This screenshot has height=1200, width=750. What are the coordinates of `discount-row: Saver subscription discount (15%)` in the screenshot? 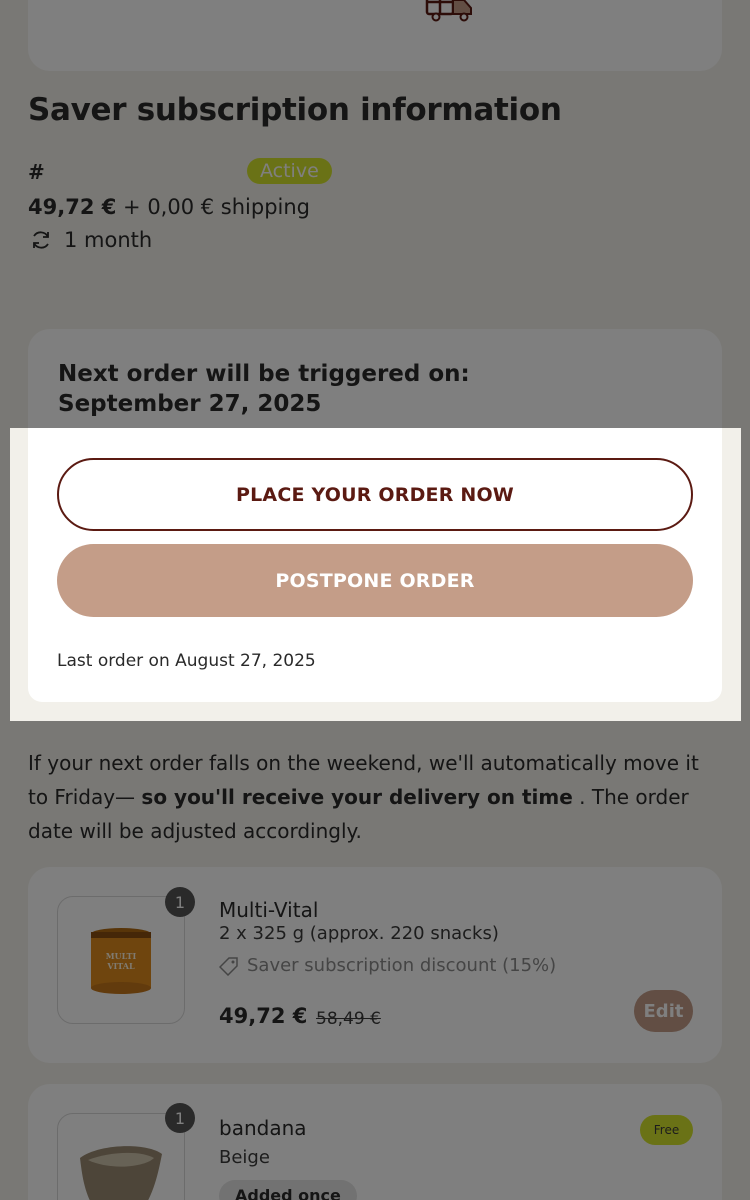 It's located at (387, 965).